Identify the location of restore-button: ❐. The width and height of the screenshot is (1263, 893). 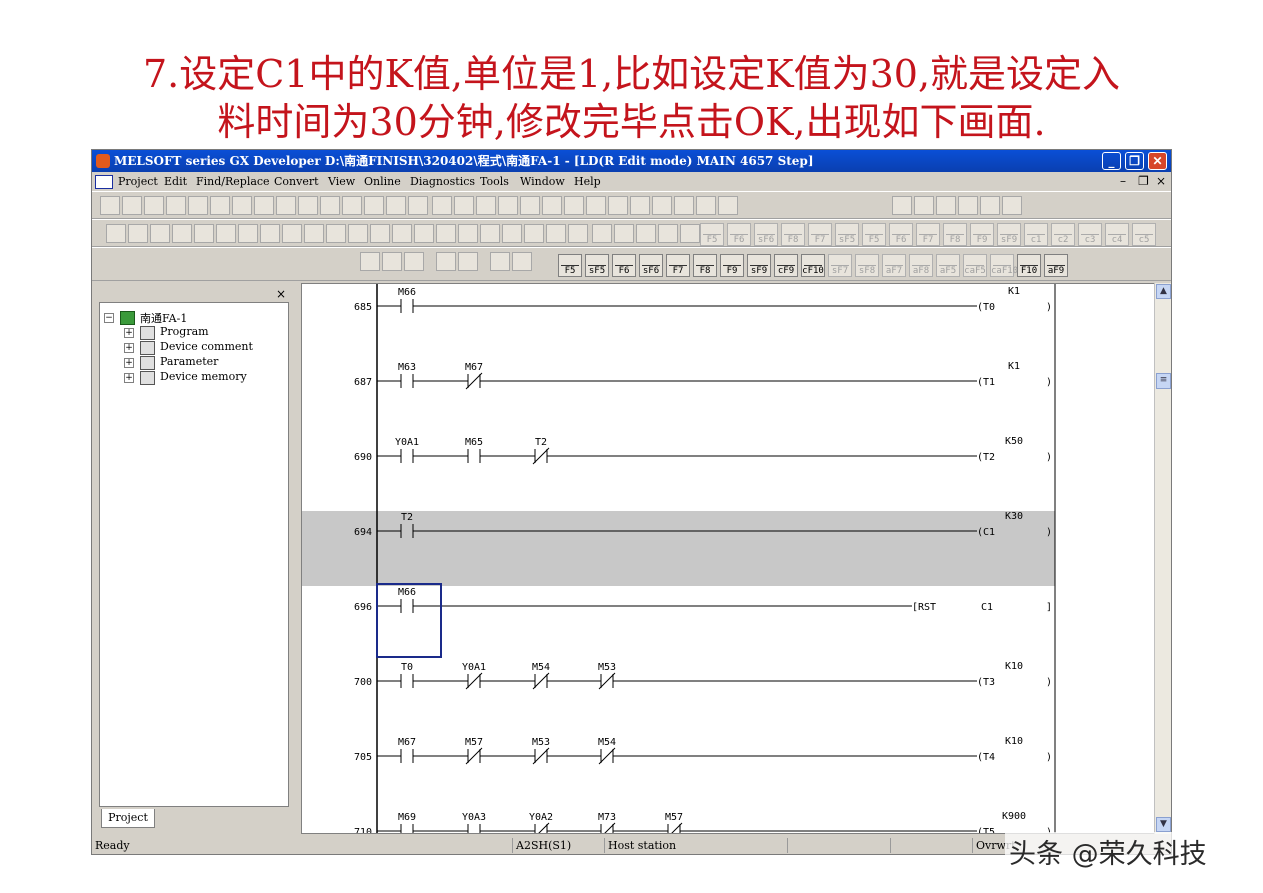
(1134, 161).